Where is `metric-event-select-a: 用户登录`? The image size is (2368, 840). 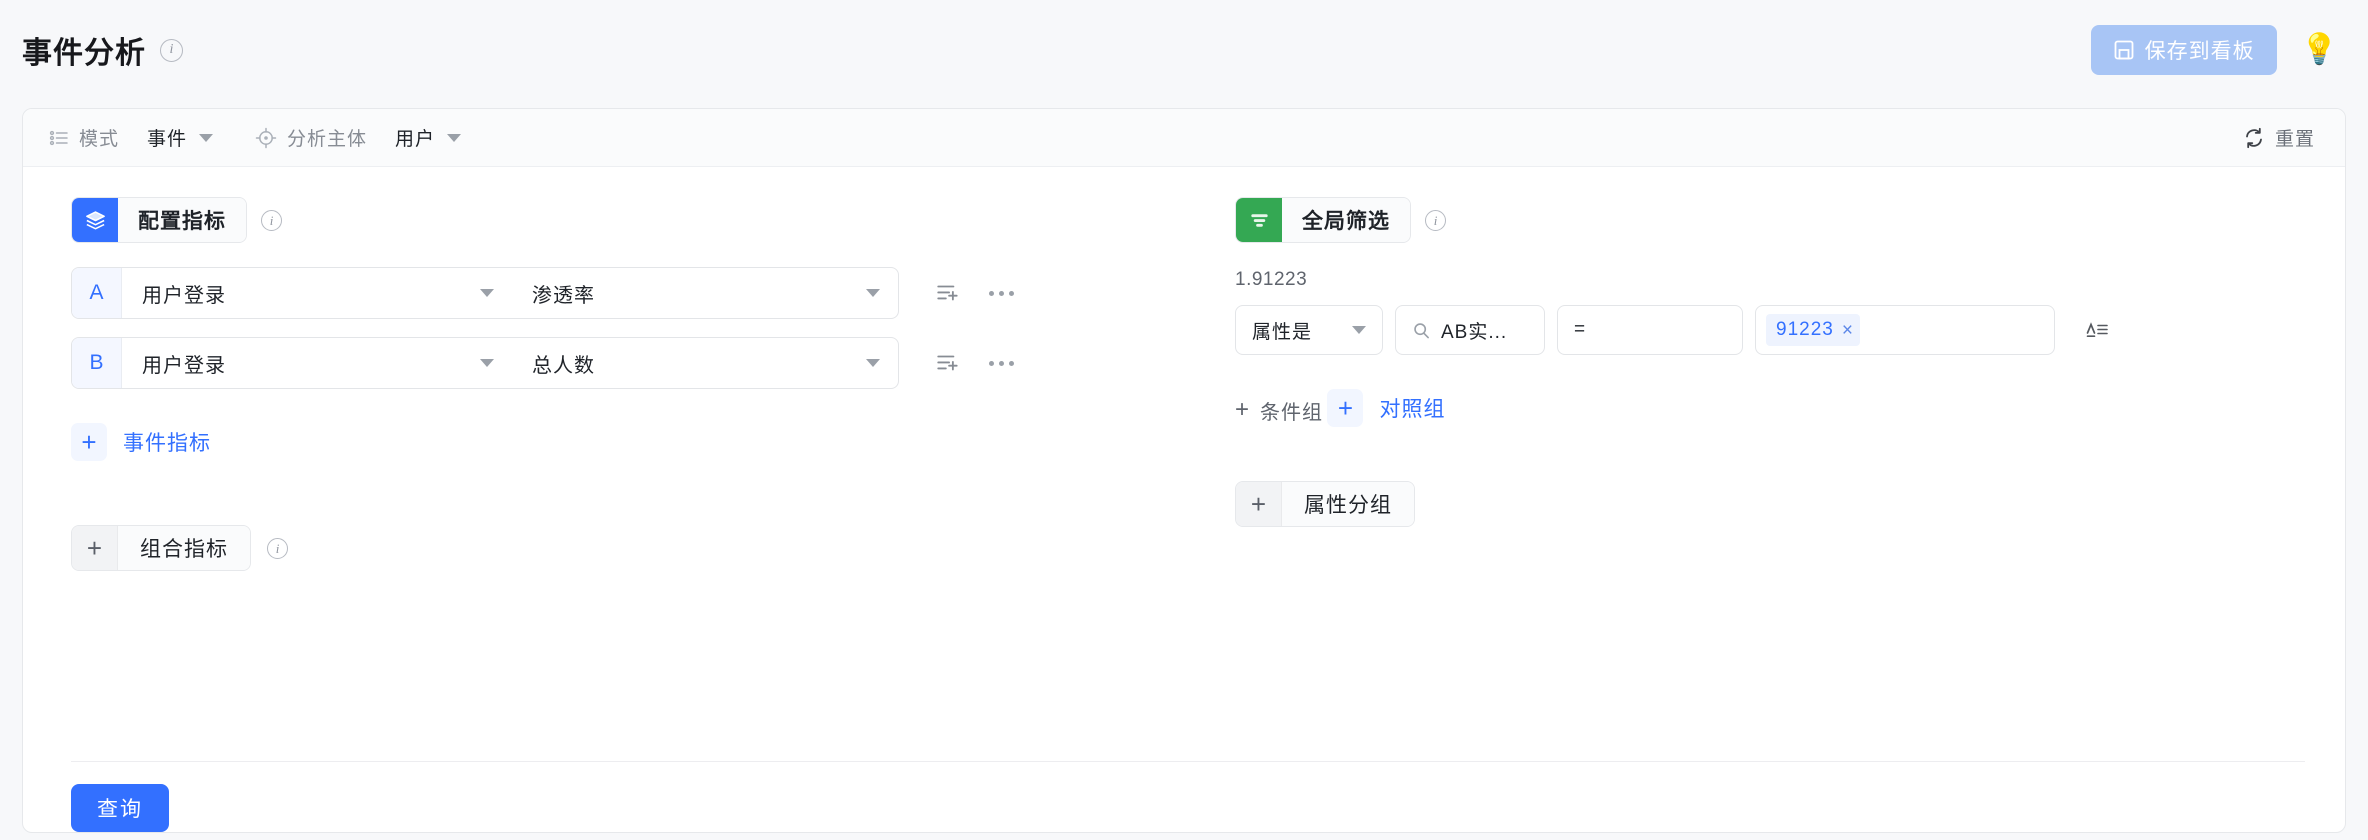 metric-event-select-a: 用户登录 is located at coordinates (317, 293).